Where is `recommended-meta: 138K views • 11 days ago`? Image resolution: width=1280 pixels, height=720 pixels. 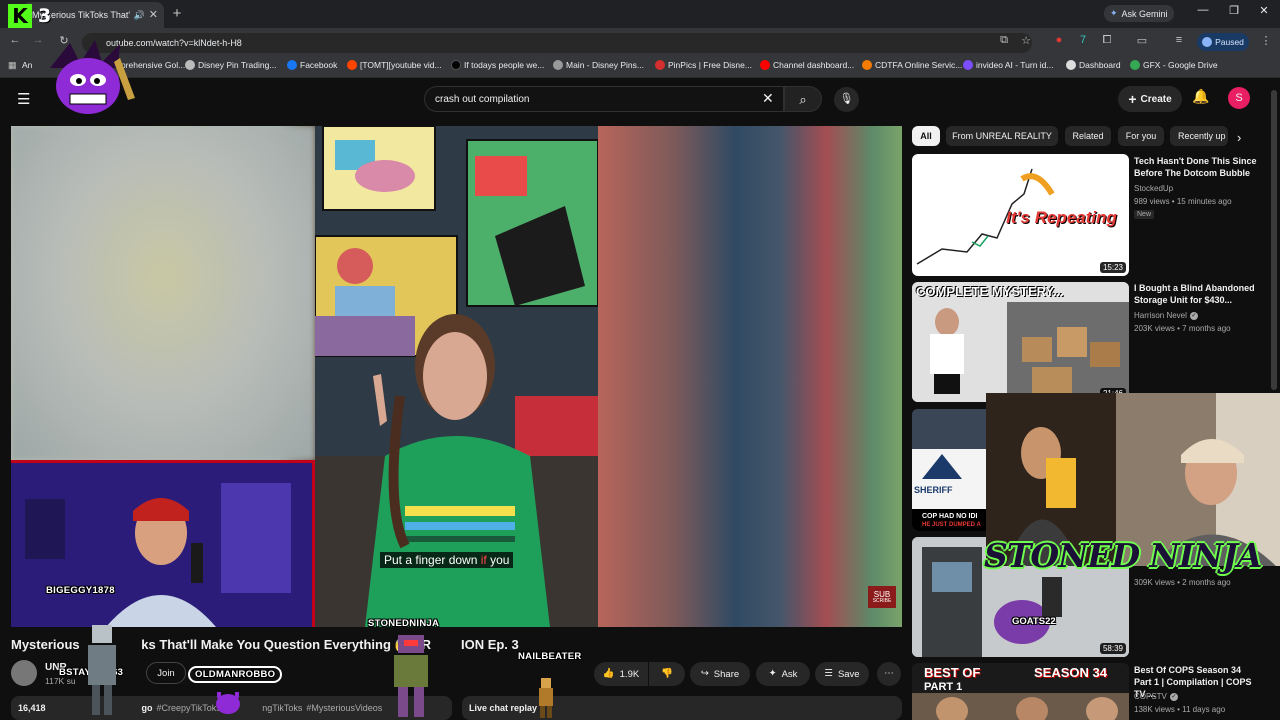 recommended-meta: 138K views • 11 days ago is located at coordinates (1180, 709).